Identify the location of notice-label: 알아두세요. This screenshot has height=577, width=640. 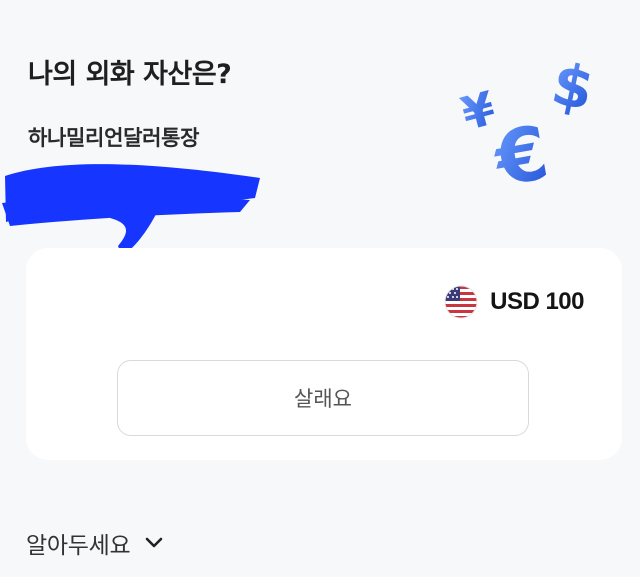
(78, 546).